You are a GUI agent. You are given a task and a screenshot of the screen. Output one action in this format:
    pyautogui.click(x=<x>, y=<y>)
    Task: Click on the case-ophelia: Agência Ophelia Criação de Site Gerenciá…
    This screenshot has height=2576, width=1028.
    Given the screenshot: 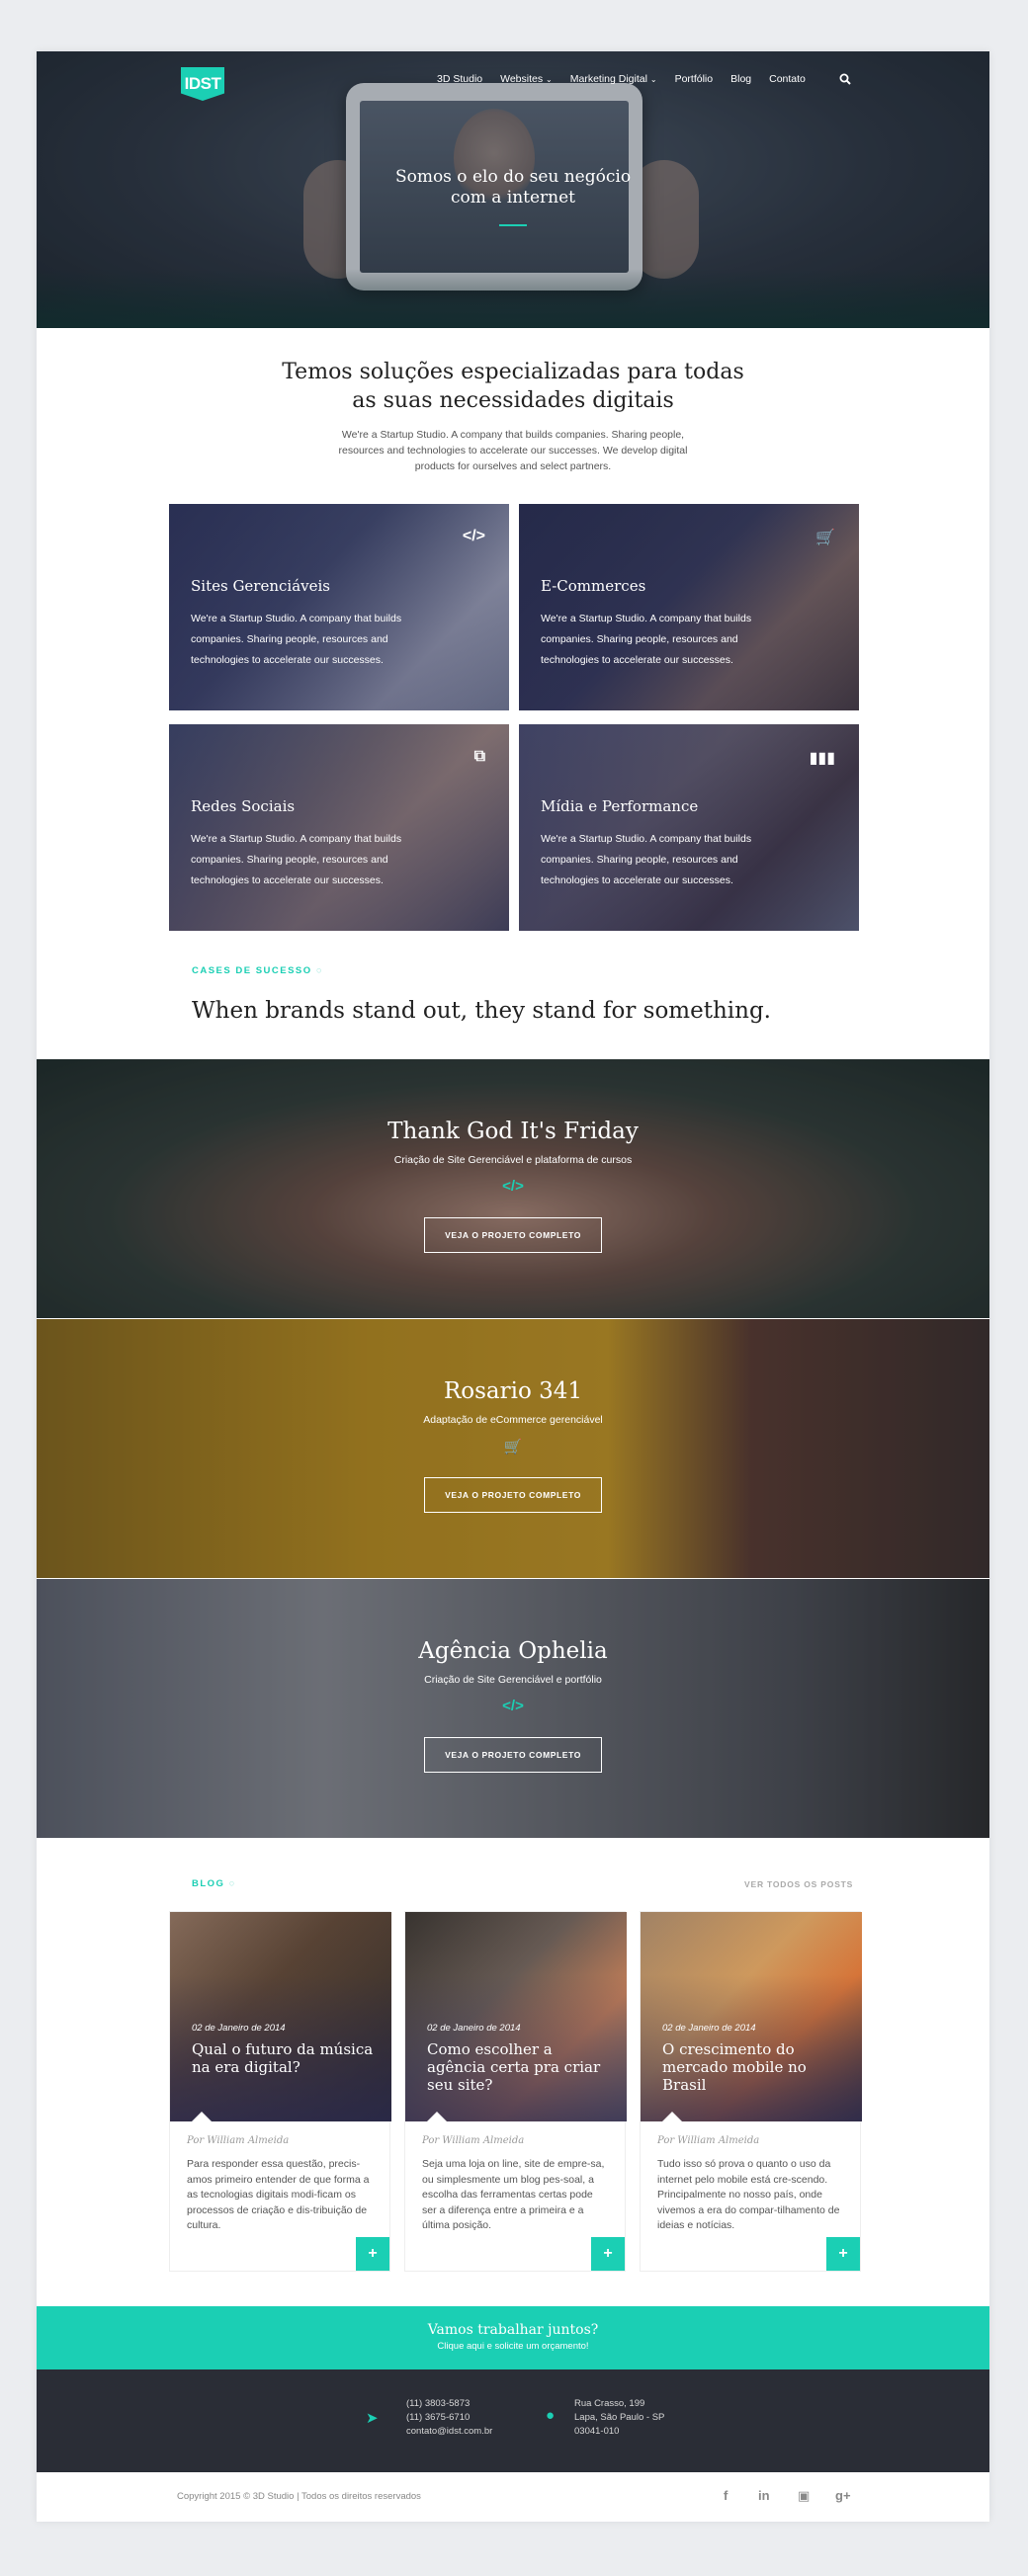 What is the action you would take?
    pyautogui.click(x=513, y=1708)
    